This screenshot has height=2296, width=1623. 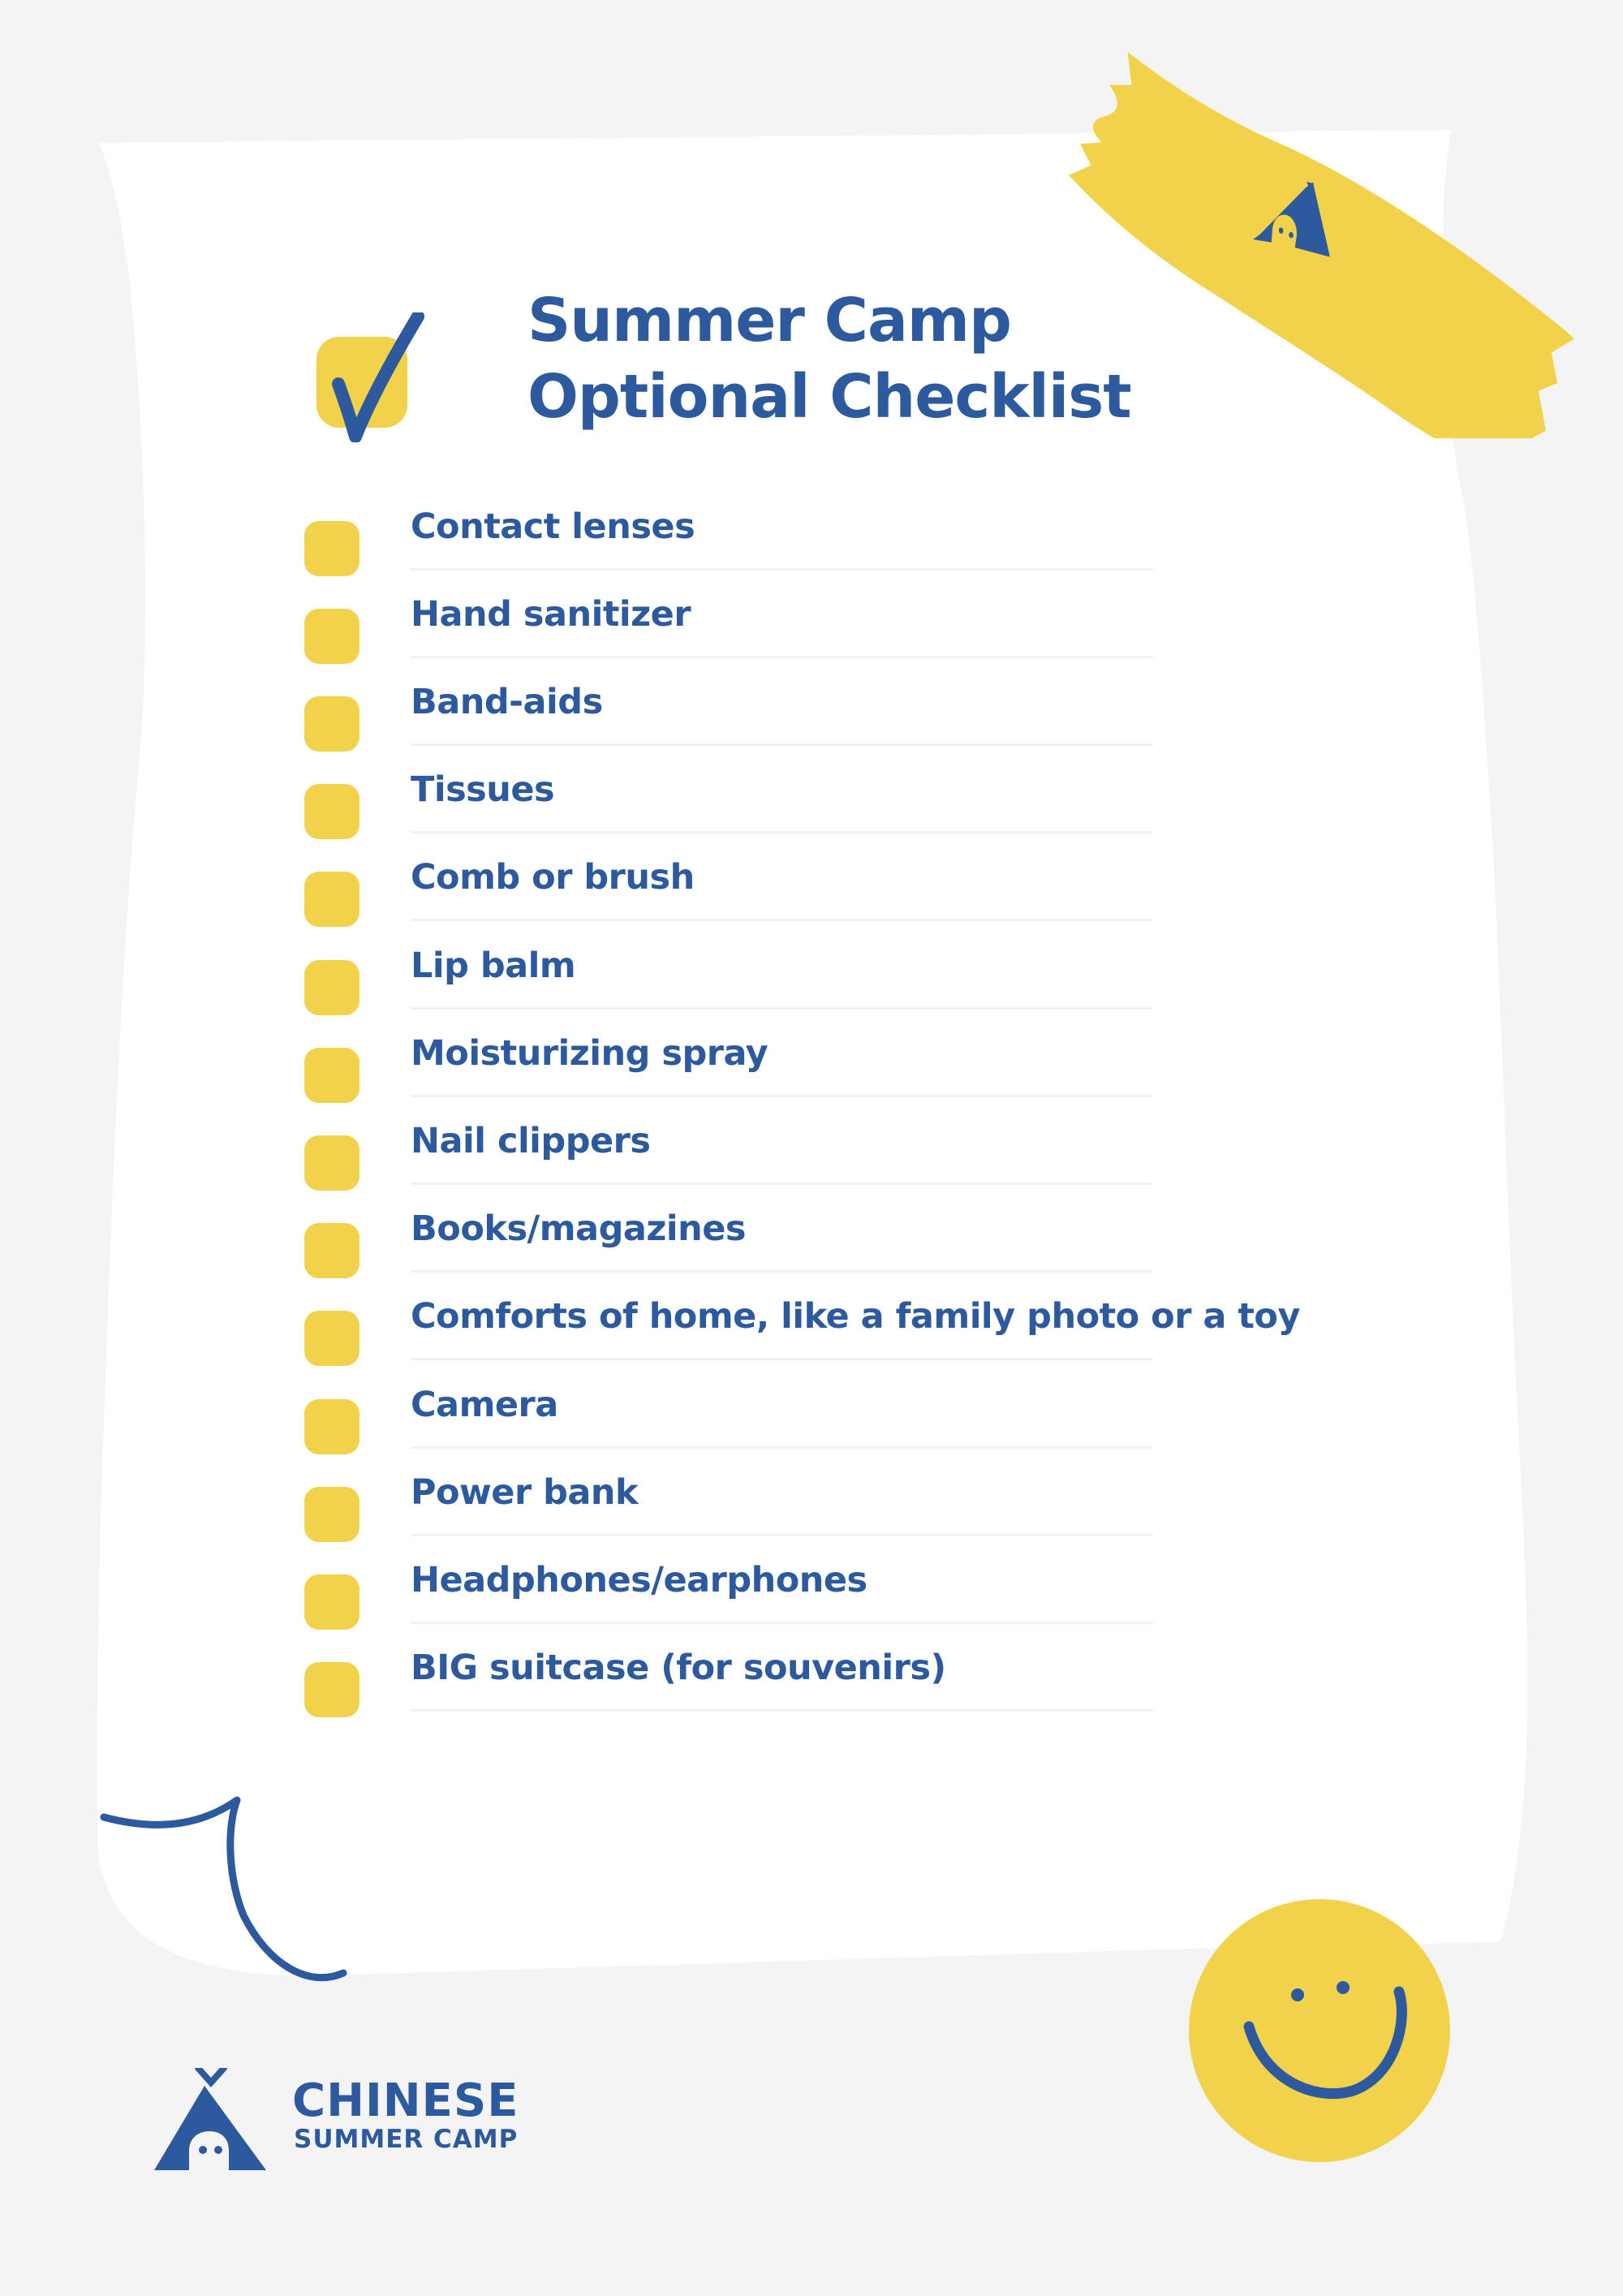 What do you see at coordinates (531, 1141) in the screenshot?
I see `item-label: Nail clippers` at bounding box center [531, 1141].